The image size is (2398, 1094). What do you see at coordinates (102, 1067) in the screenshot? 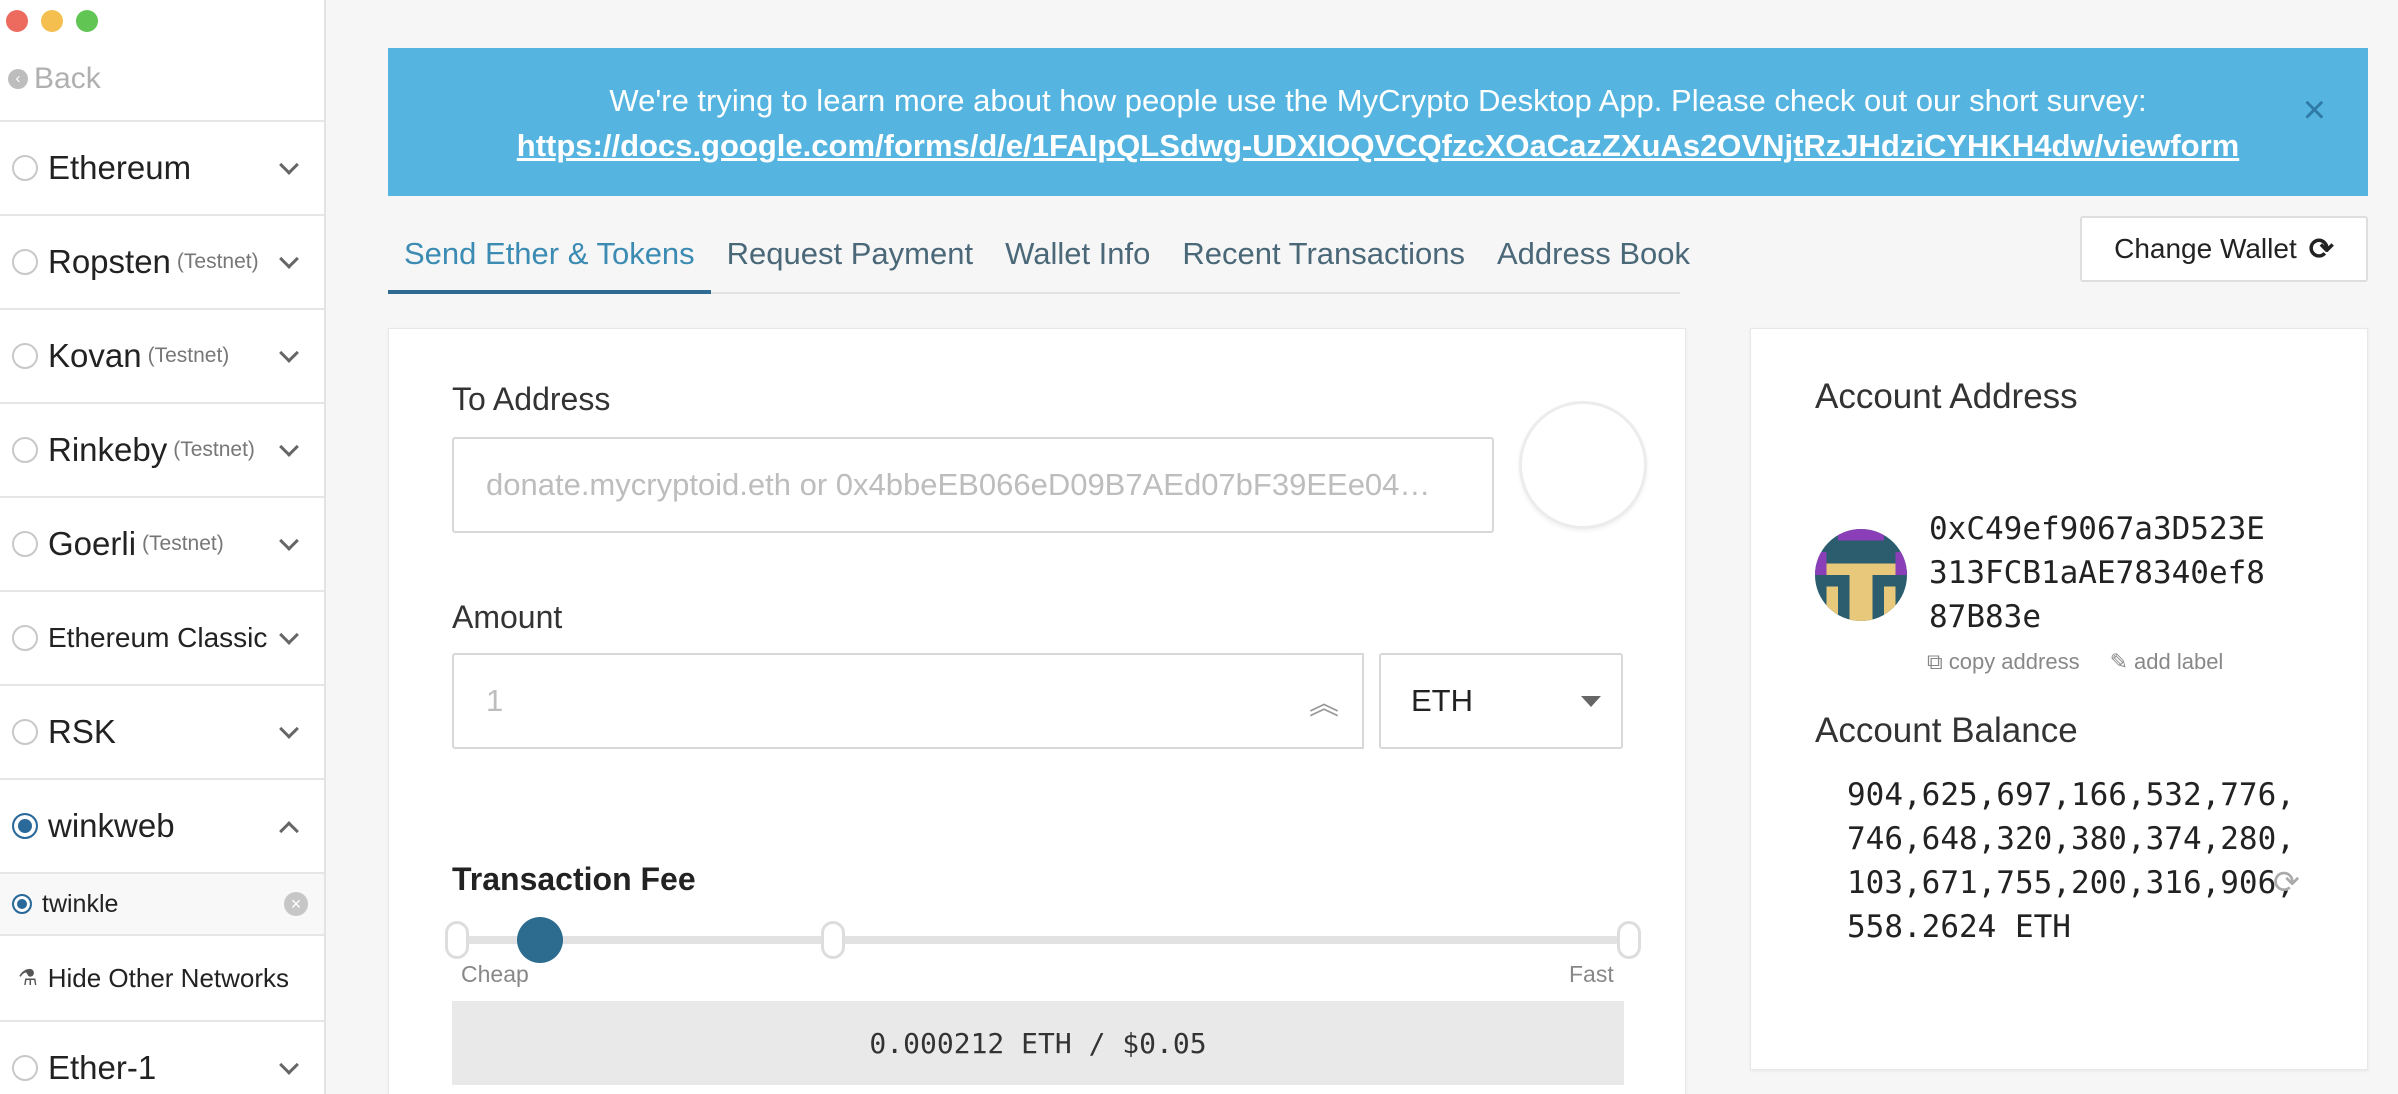
I see `network-name: Ether-1` at bounding box center [102, 1067].